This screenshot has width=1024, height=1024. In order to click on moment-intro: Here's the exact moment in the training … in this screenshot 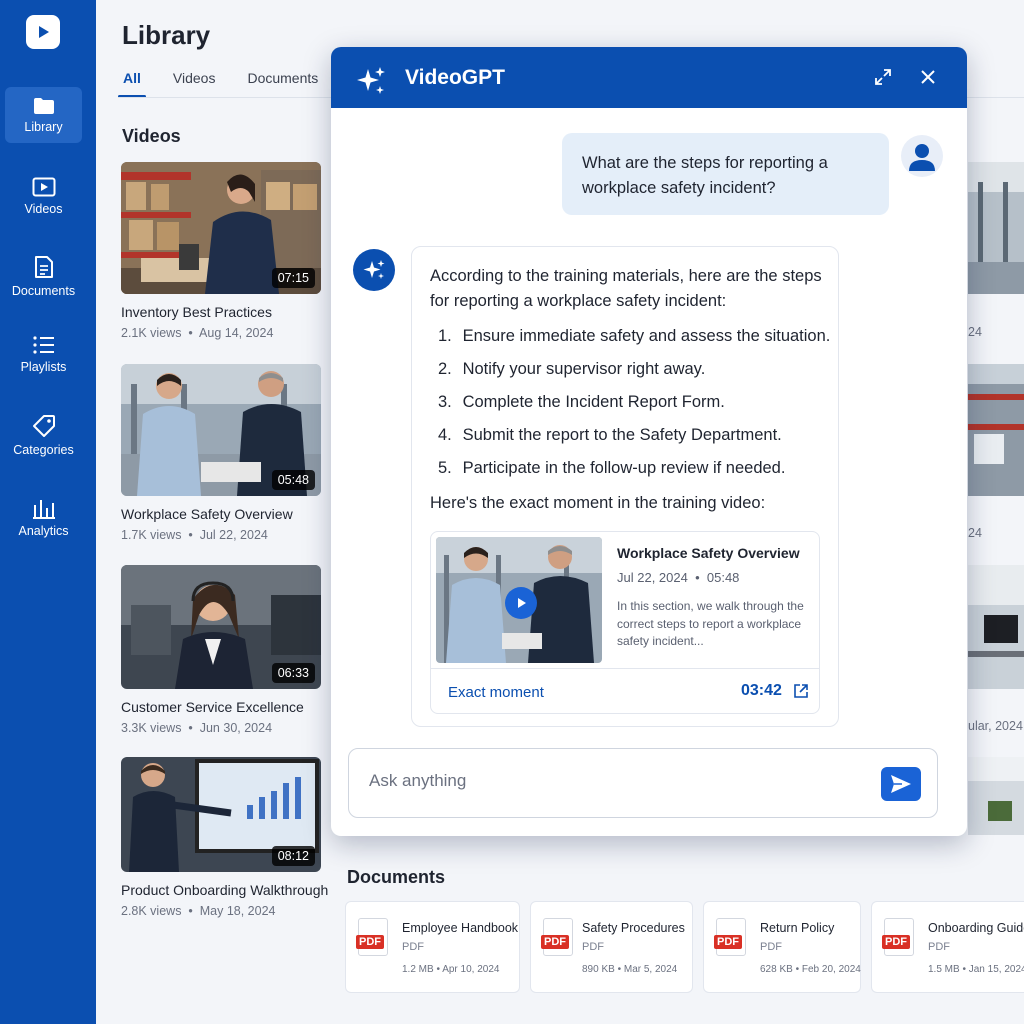, I will do `click(598, 503)`.